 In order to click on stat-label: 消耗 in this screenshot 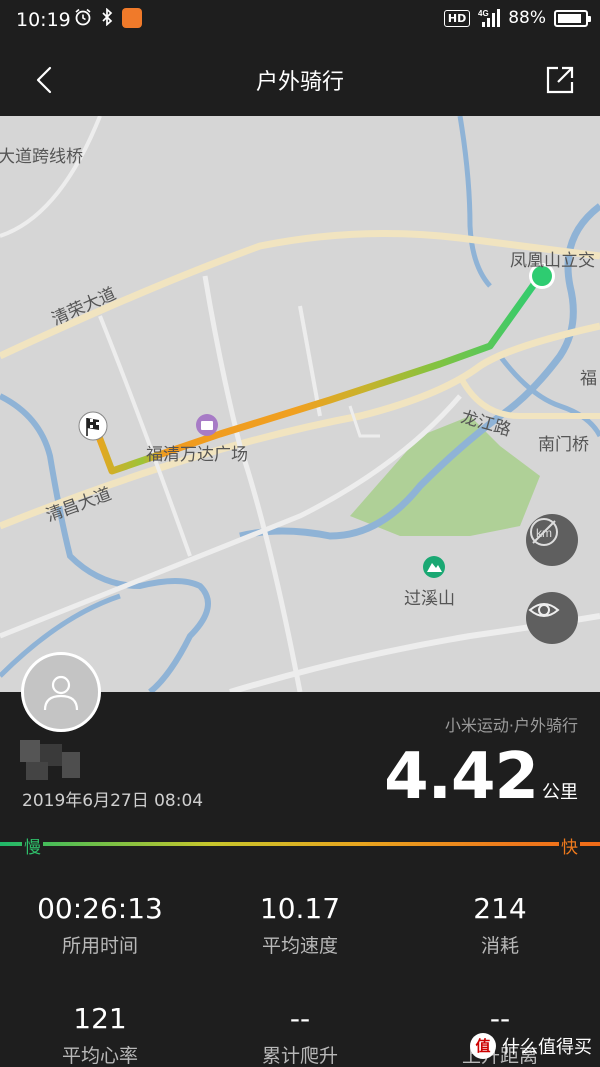, I will do `click(499, 946)`.